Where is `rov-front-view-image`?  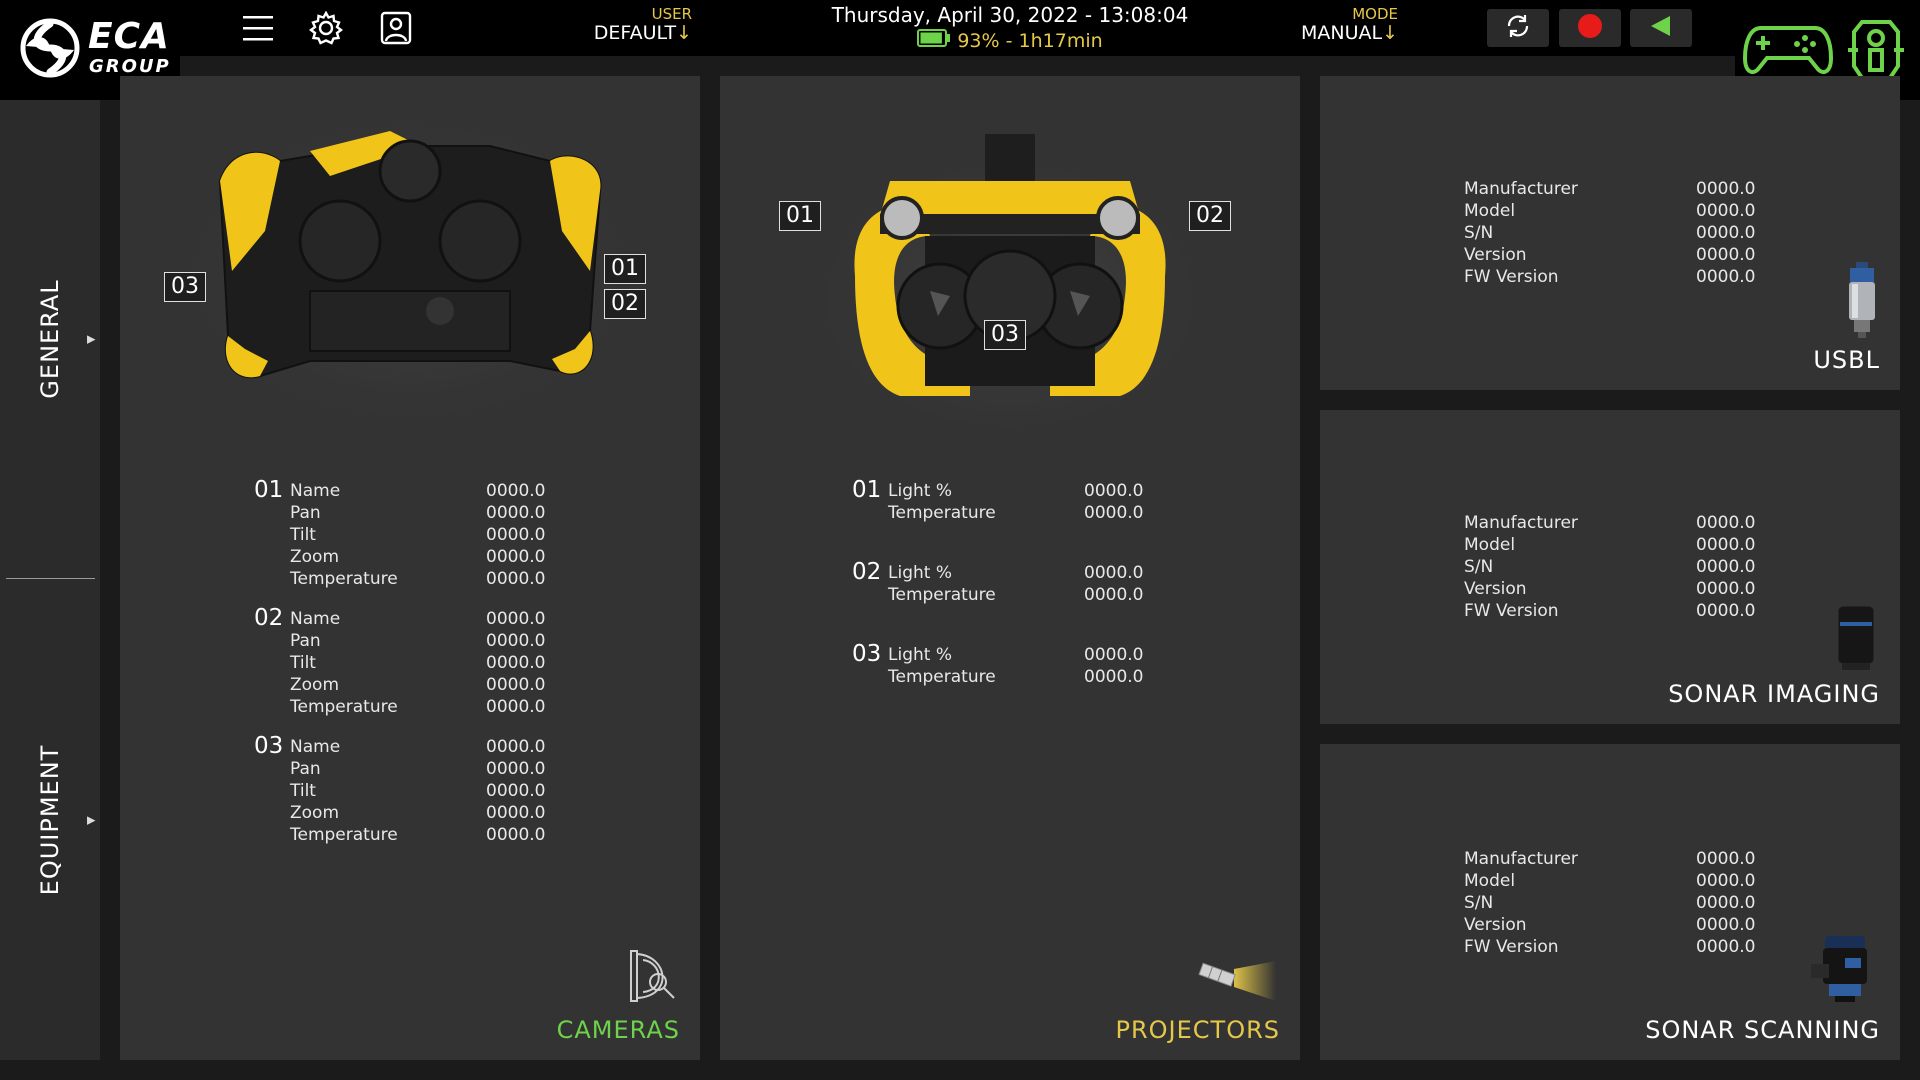
rov-front-view-image is located at coordinates (1010, 278).